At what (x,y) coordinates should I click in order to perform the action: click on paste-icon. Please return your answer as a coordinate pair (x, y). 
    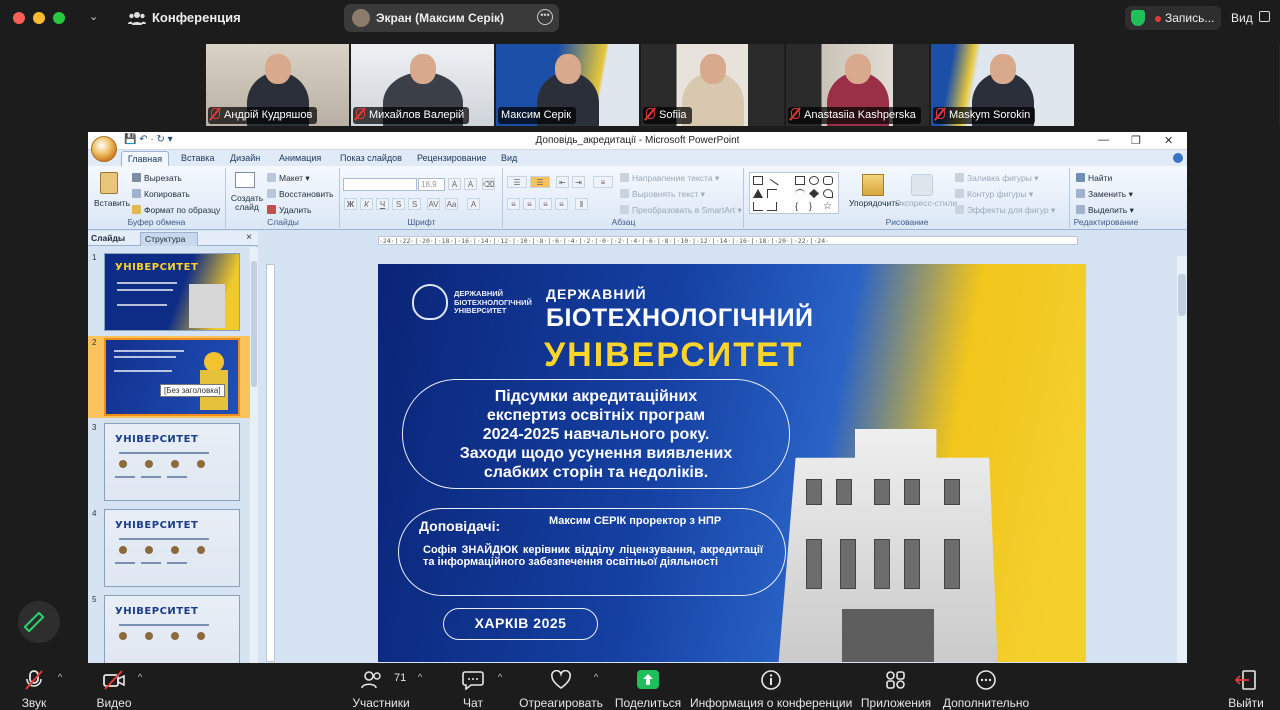
    Looking at the image, I should click on (109, 183).